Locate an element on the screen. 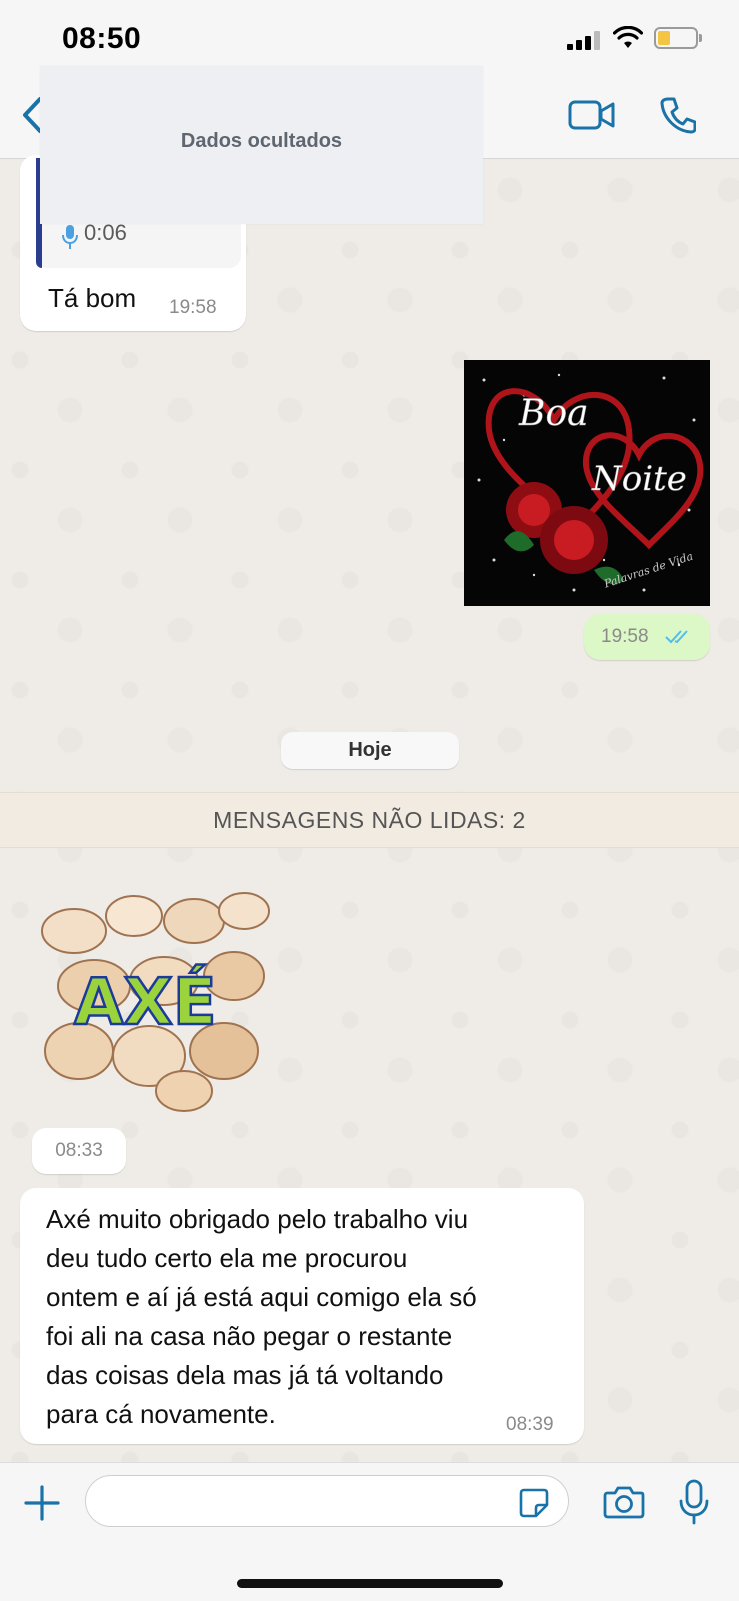  redacted-label: Dados ocultados is located at coordinates (261, 141).